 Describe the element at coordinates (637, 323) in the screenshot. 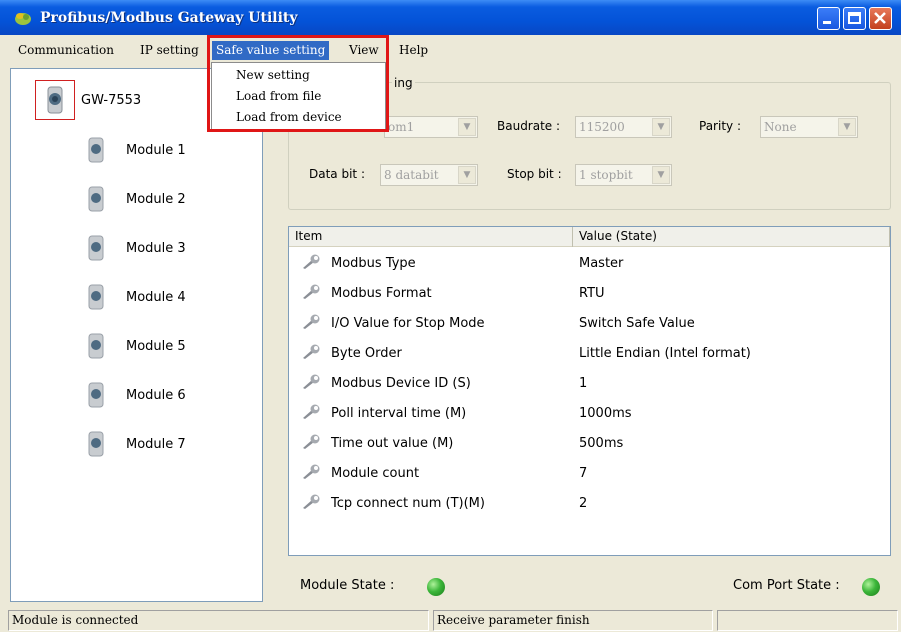

I see `row-value: Switch Safe Value` at that location.